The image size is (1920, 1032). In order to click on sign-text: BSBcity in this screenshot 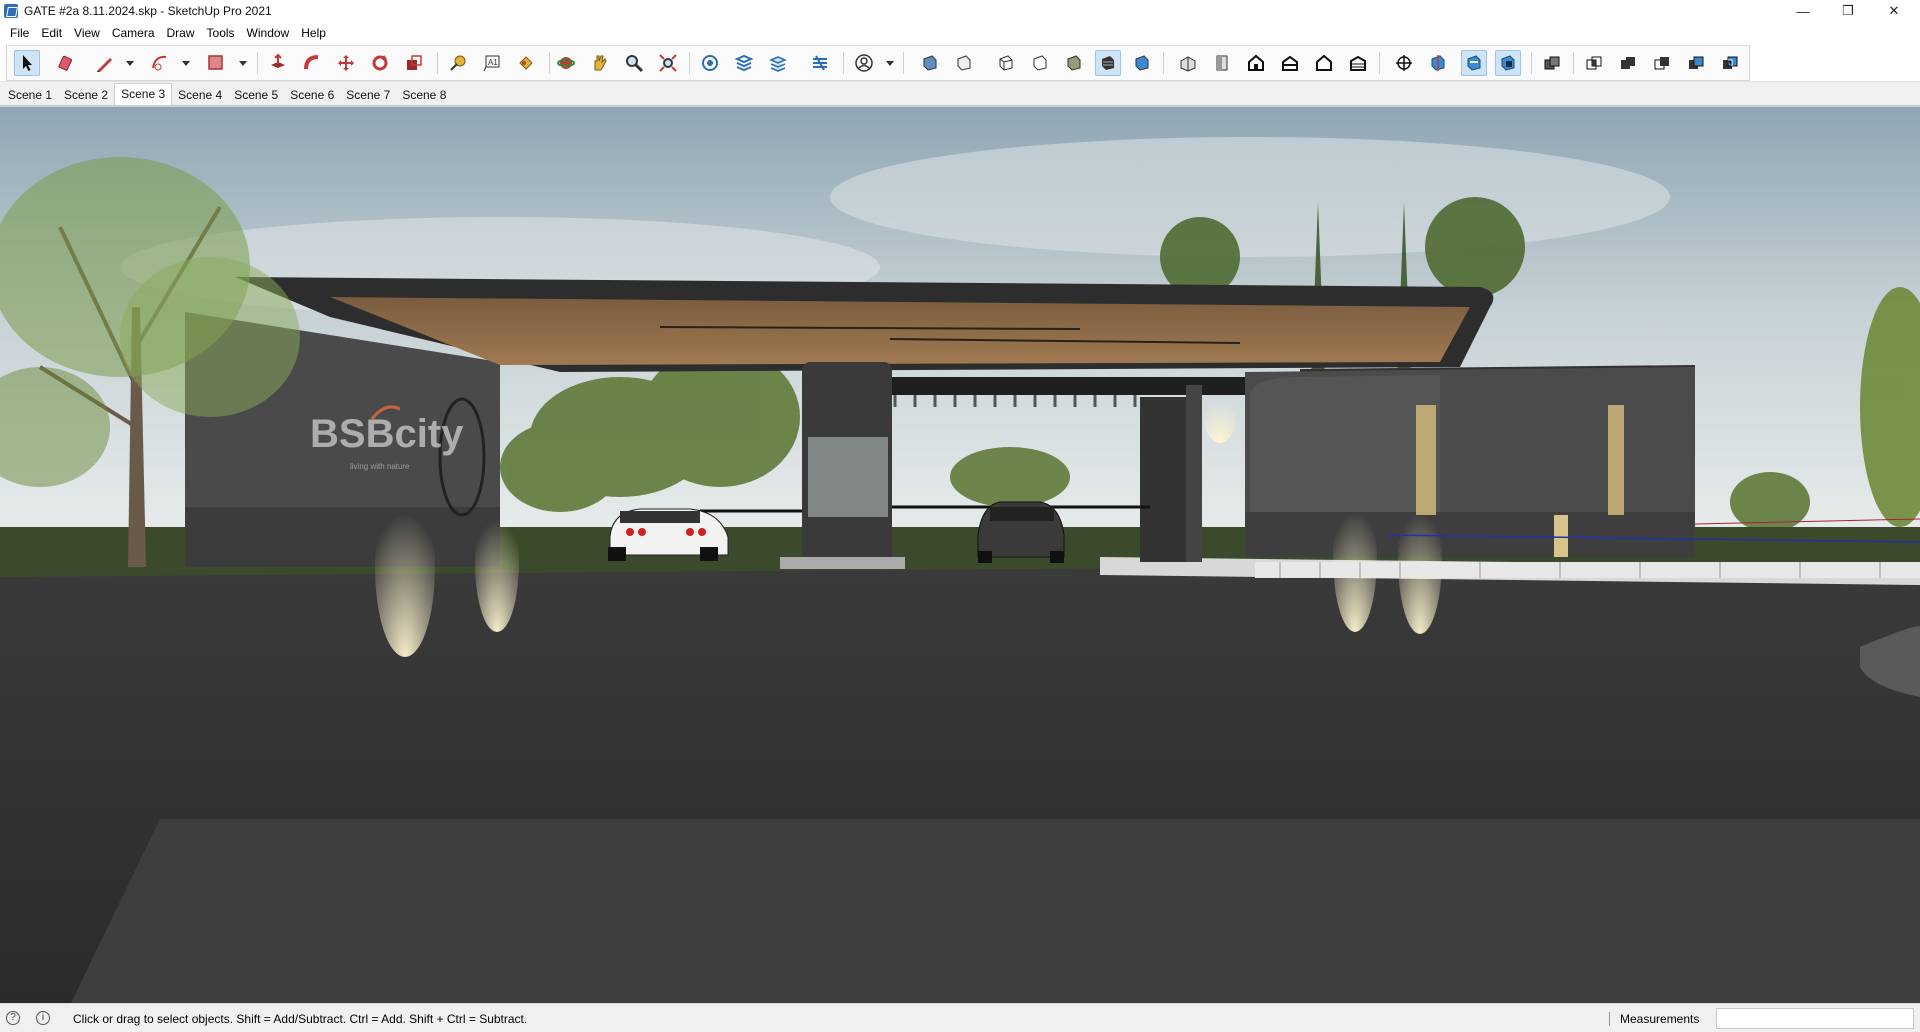, I will do `click(387, 434)`.